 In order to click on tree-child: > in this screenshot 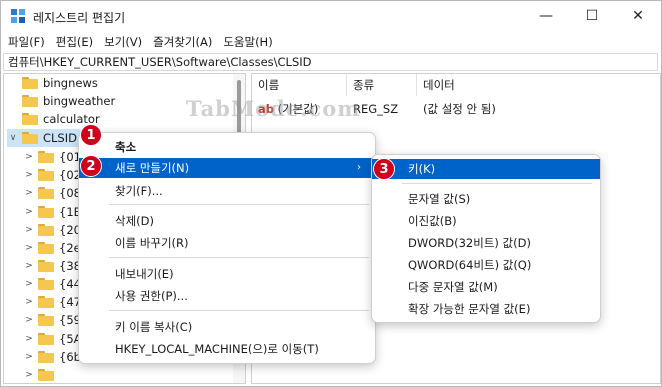, I will do `click(41, 374)`.